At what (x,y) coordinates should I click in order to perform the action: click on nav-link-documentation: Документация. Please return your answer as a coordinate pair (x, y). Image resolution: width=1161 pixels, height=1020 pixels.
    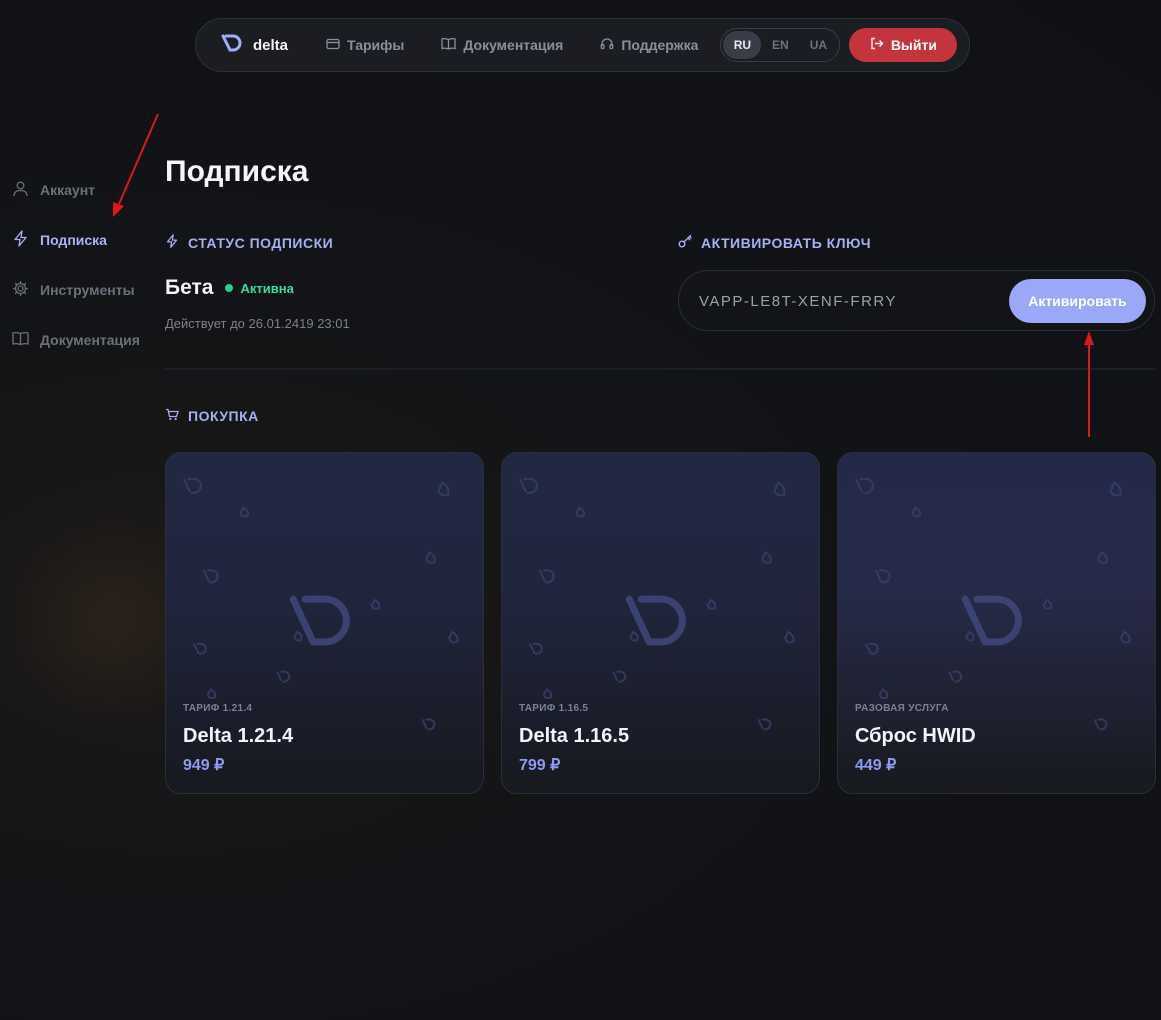
    Looking at the image, I should click on (502, 45).